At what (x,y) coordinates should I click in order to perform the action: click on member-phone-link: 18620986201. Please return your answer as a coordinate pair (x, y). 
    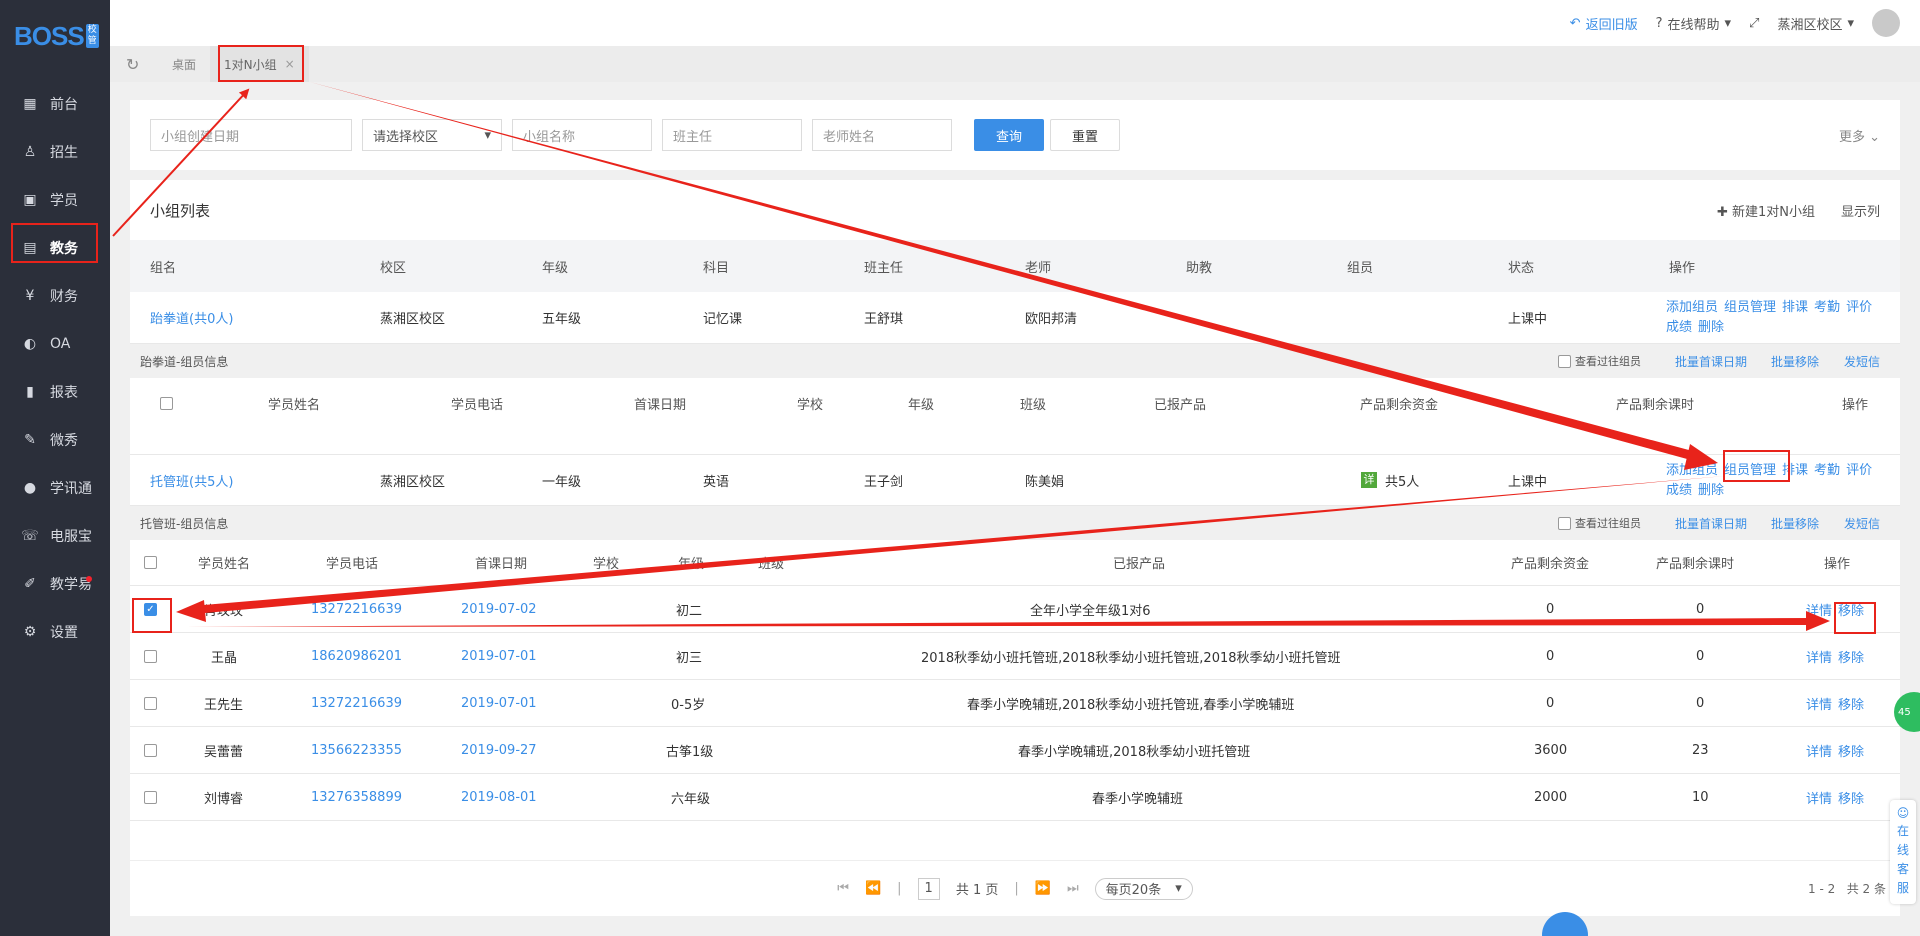
    Looking at the image, I should click on (356, 656).